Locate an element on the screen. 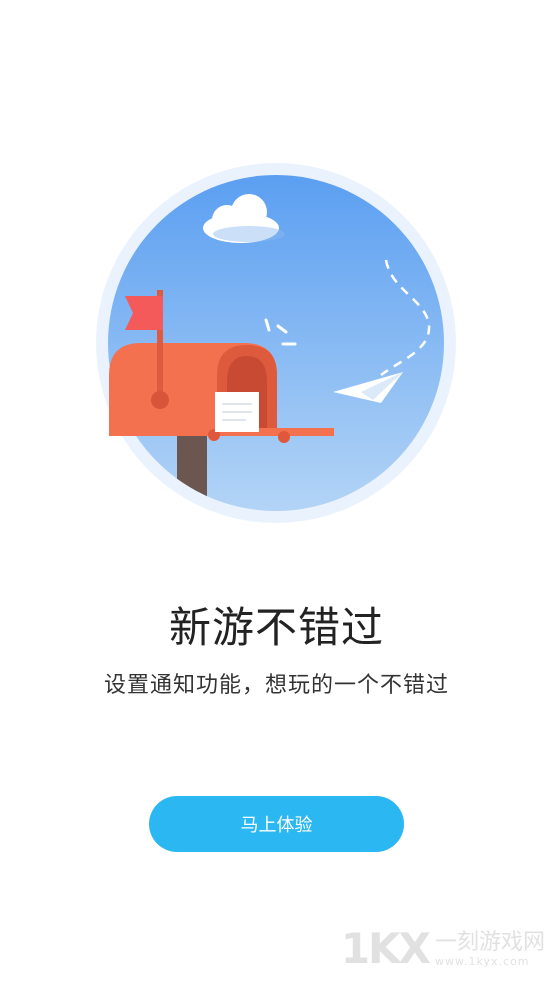  watermark-url: www.1kyx.com is located at coordinates (482, 961).